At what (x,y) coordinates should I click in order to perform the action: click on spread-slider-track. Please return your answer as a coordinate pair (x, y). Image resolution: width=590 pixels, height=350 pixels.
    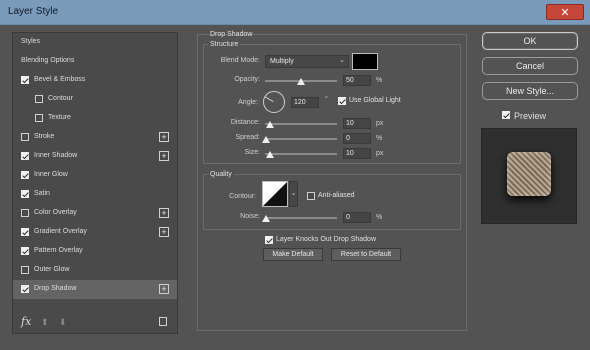
    Looking at the image, I should click on (301, 139).